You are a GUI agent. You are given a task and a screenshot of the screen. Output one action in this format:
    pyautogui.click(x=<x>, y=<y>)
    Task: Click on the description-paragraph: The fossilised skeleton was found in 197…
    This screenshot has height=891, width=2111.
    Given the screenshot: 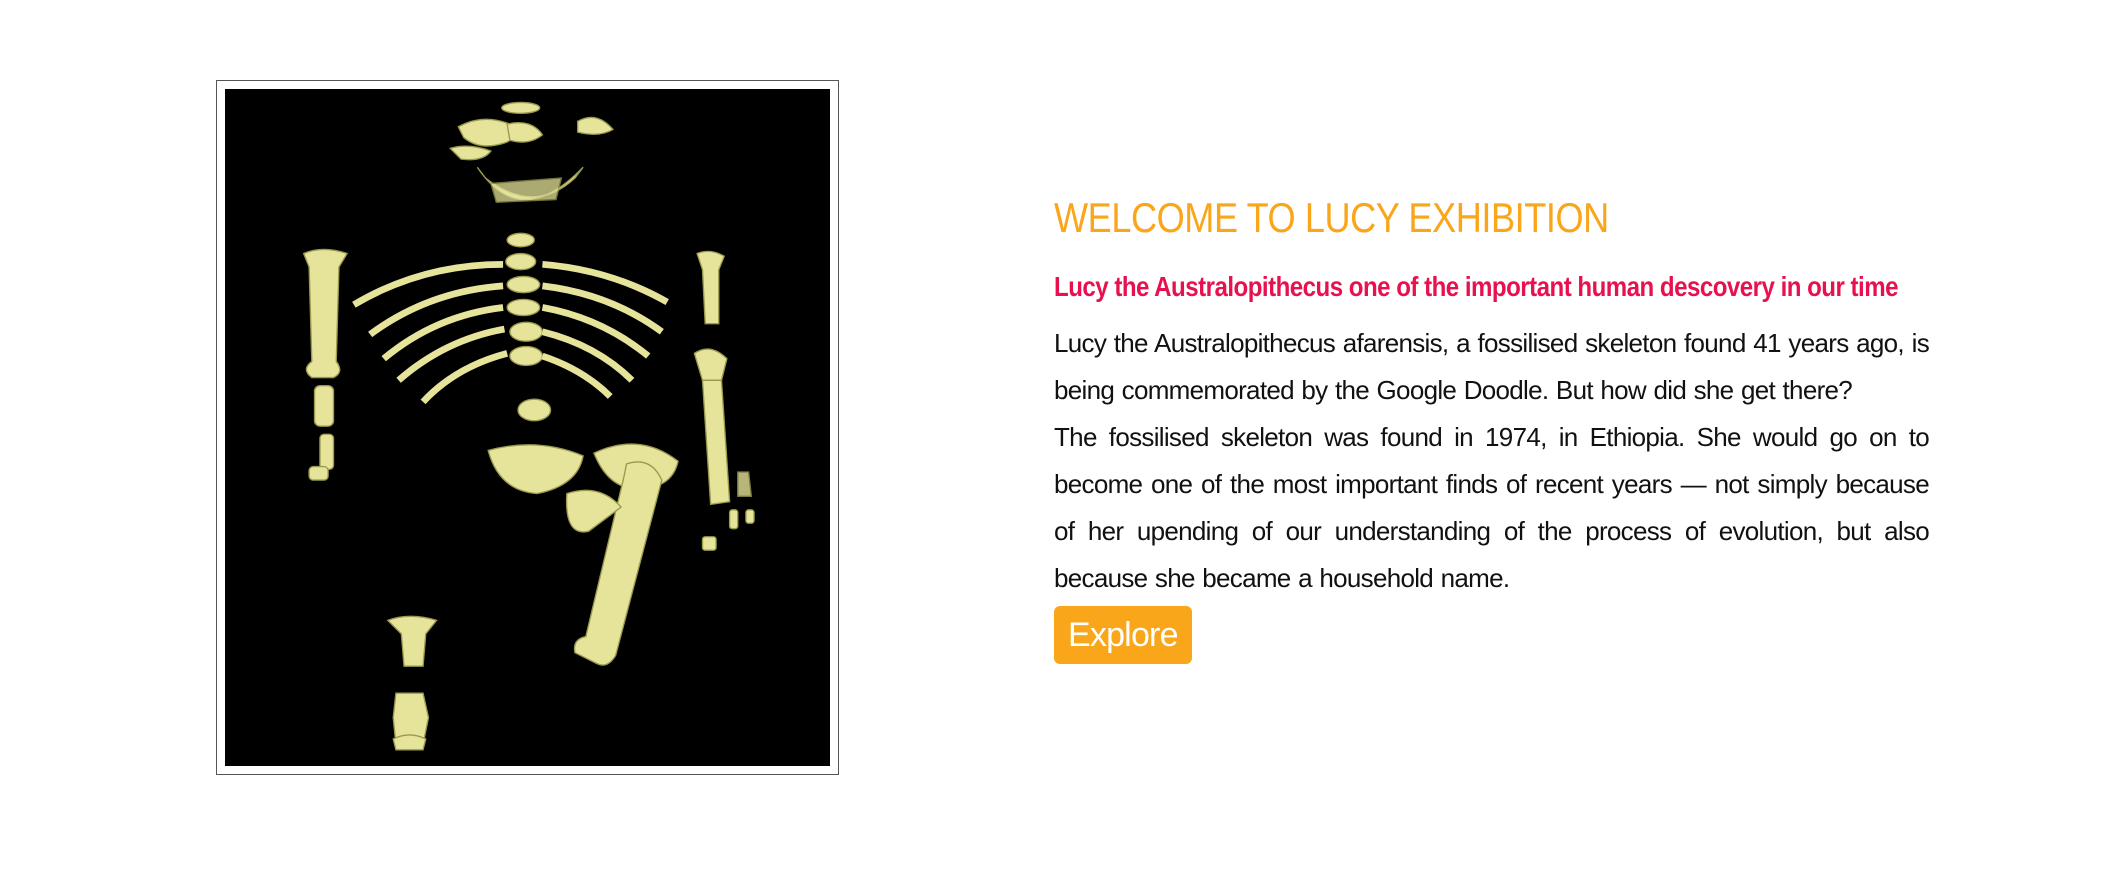 What is the action you would take?
    pyautogui.click(x=1492, y=507)
    